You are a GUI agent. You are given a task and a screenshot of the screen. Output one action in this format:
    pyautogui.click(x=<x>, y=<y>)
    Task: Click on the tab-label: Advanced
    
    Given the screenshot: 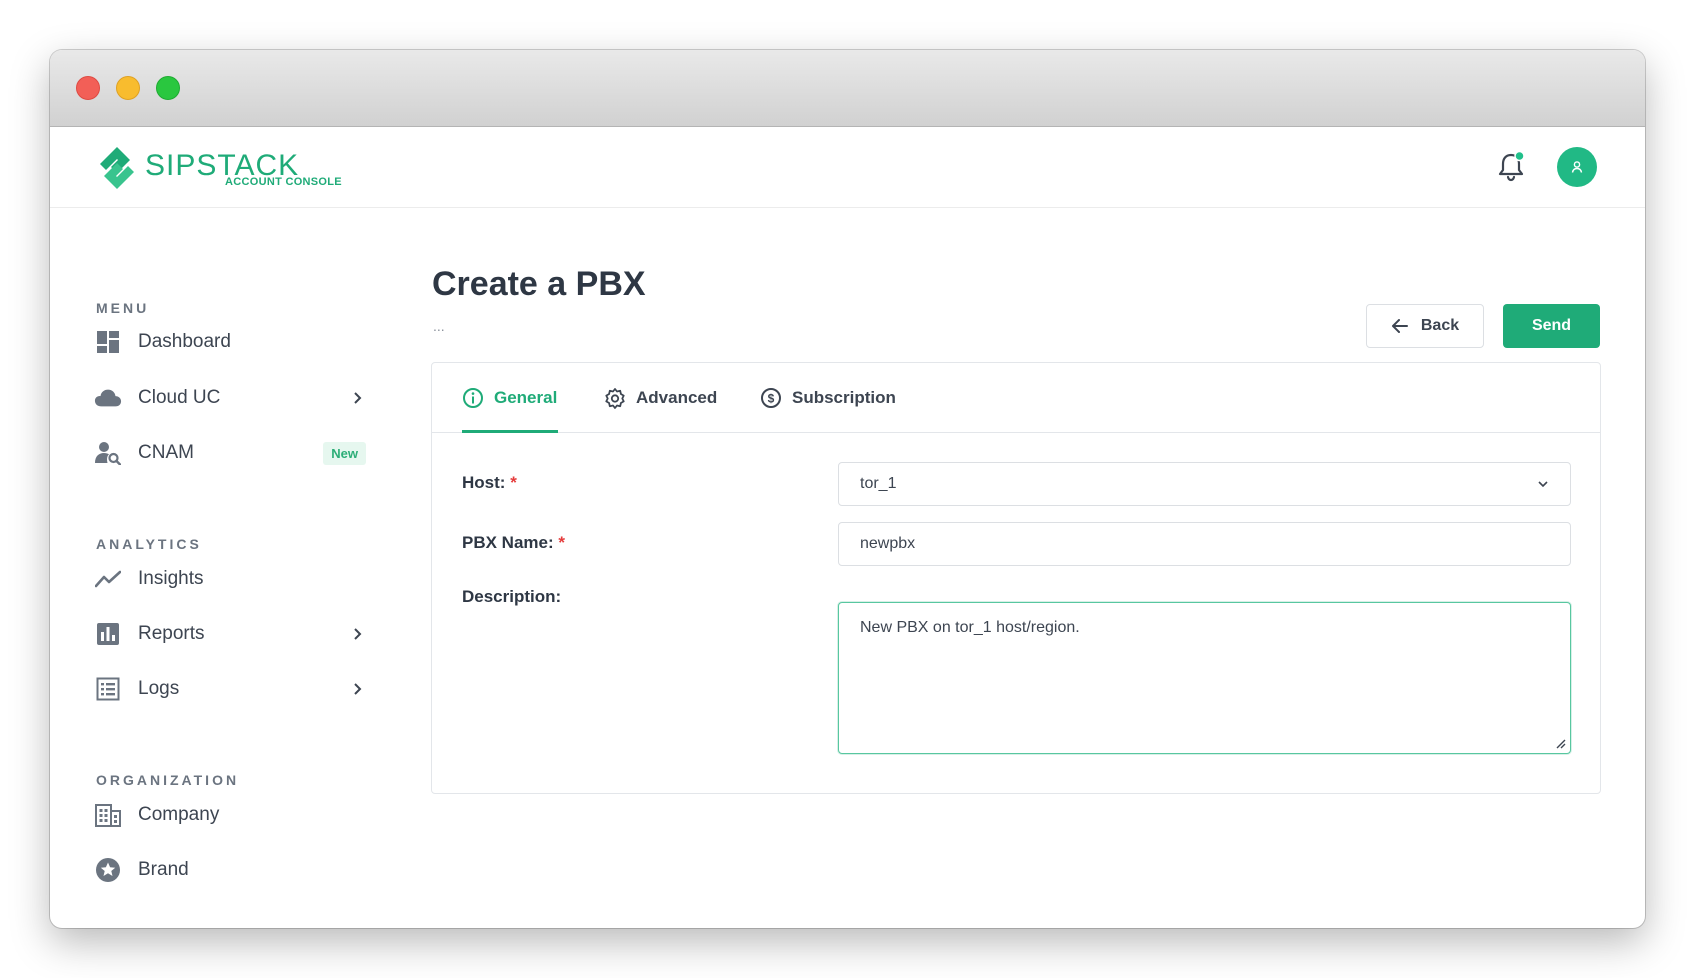 What is the action you would take?
    pyautogui.click(x=677, y=397)
    